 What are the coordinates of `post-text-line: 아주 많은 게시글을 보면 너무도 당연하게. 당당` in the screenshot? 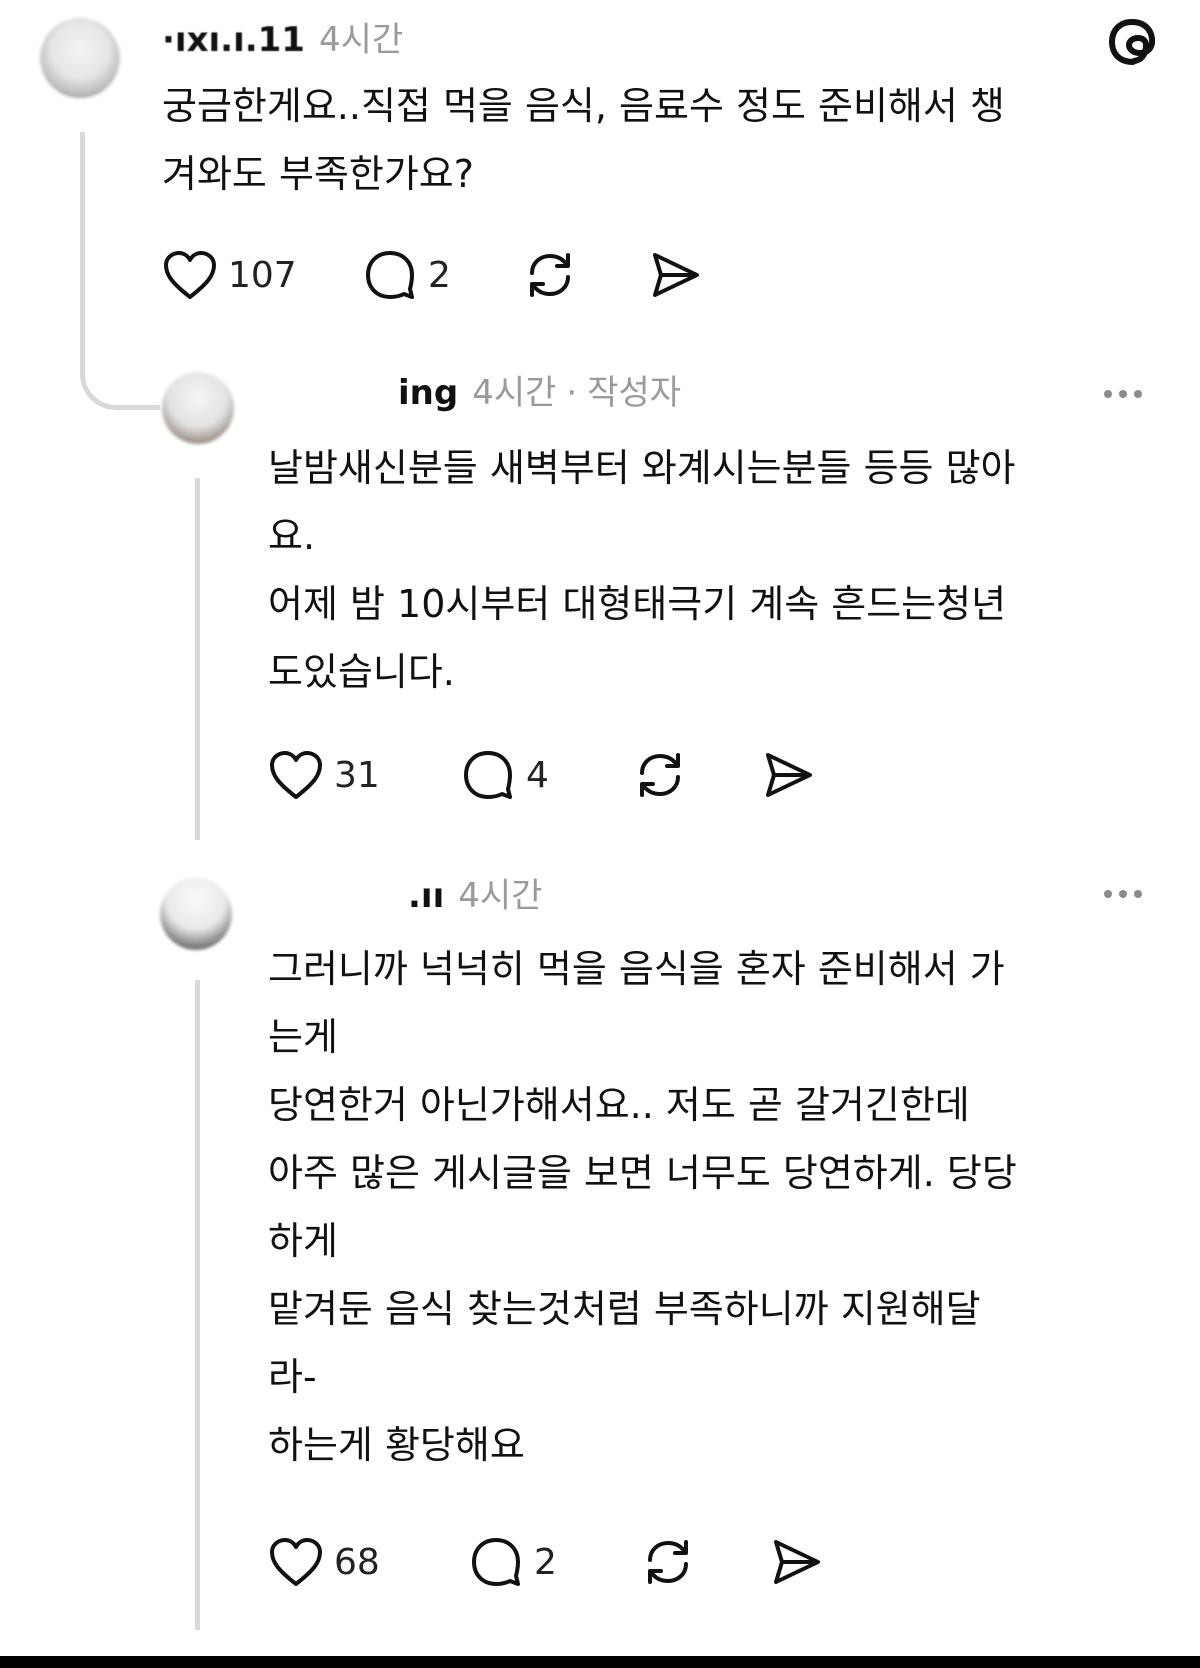 It's located at (642, 1173).